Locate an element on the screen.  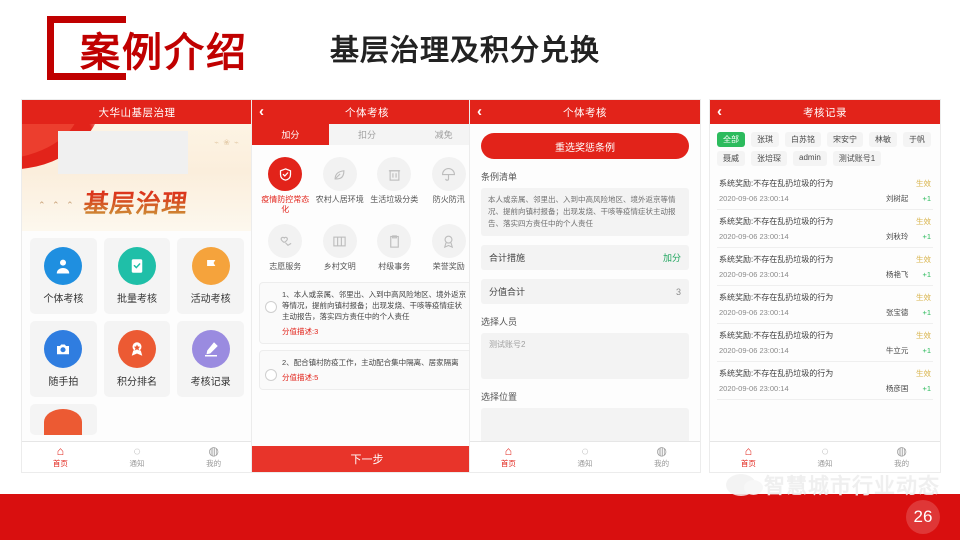
score-type-tabs: 加分 扣分 减免 is located at coordinates (367, 134).